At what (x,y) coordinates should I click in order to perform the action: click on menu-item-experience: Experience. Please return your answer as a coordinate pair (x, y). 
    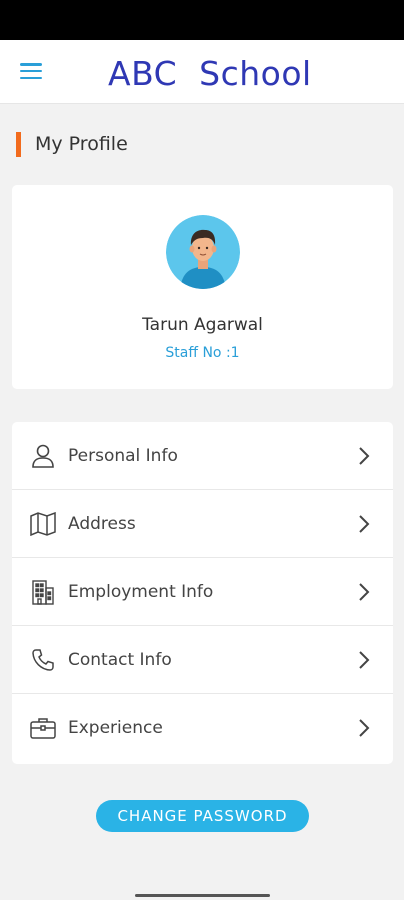
    Looking at the image, I should click on (202, 728).